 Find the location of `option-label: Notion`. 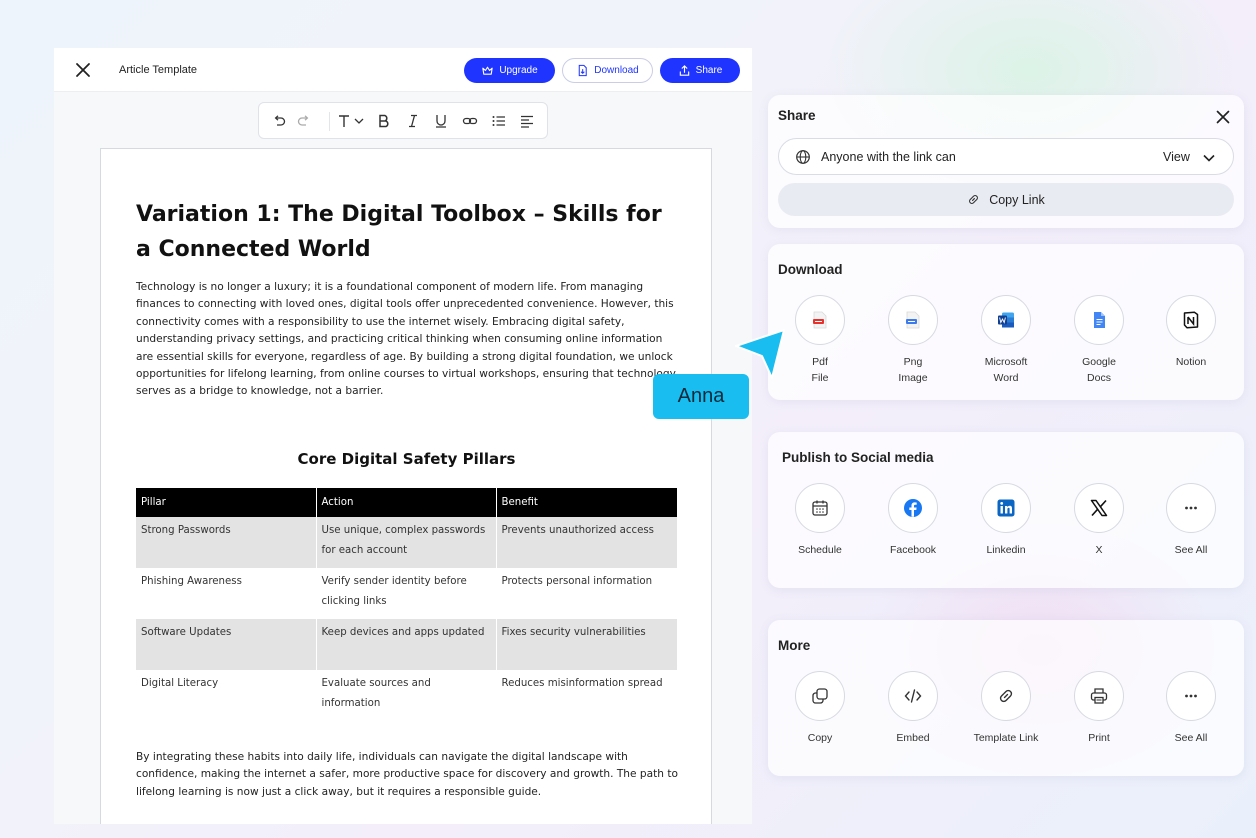

option-label: Notion is located at coordinates (1191, 362).